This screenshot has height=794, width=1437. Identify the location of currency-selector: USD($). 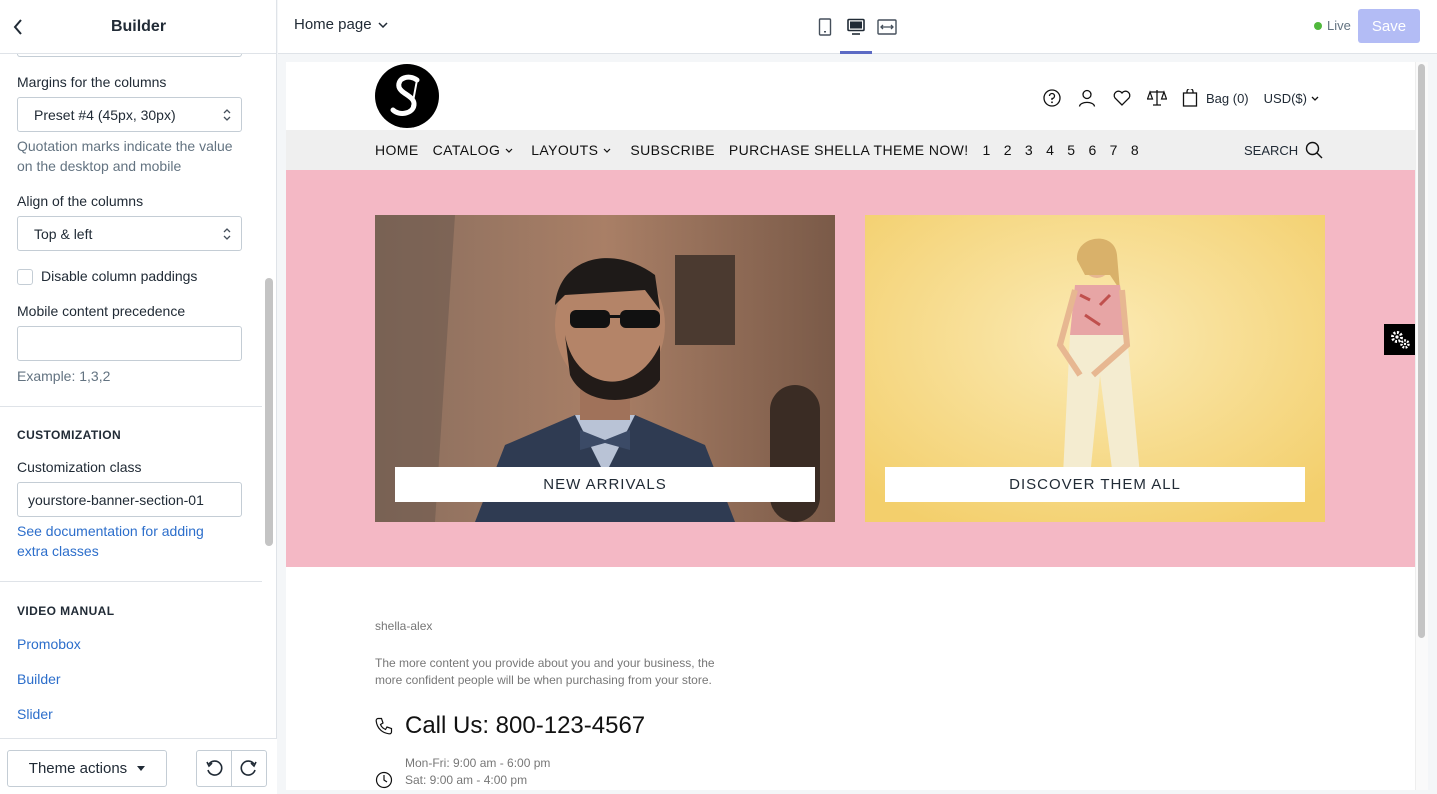
(1291, 98).